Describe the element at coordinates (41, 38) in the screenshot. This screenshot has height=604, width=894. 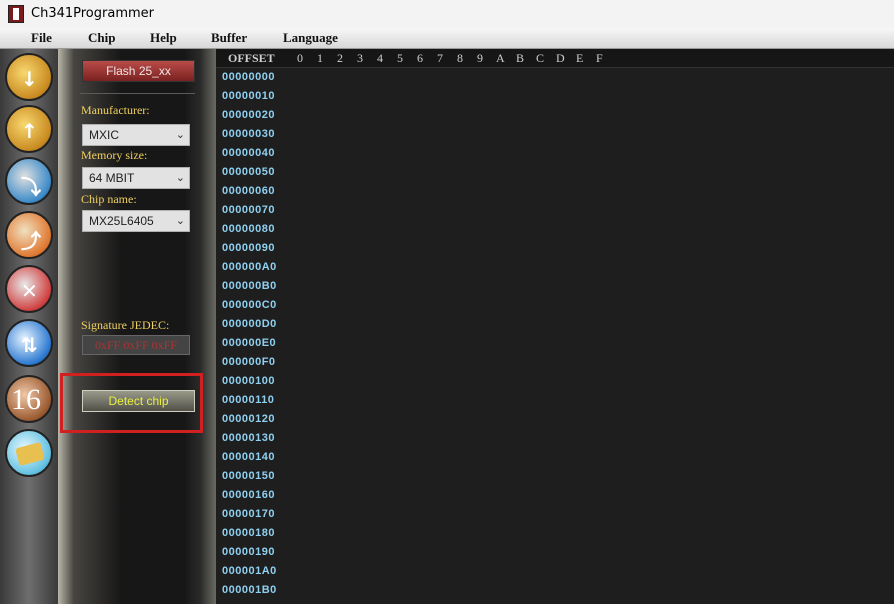
I see `menu-file: File` at that location.